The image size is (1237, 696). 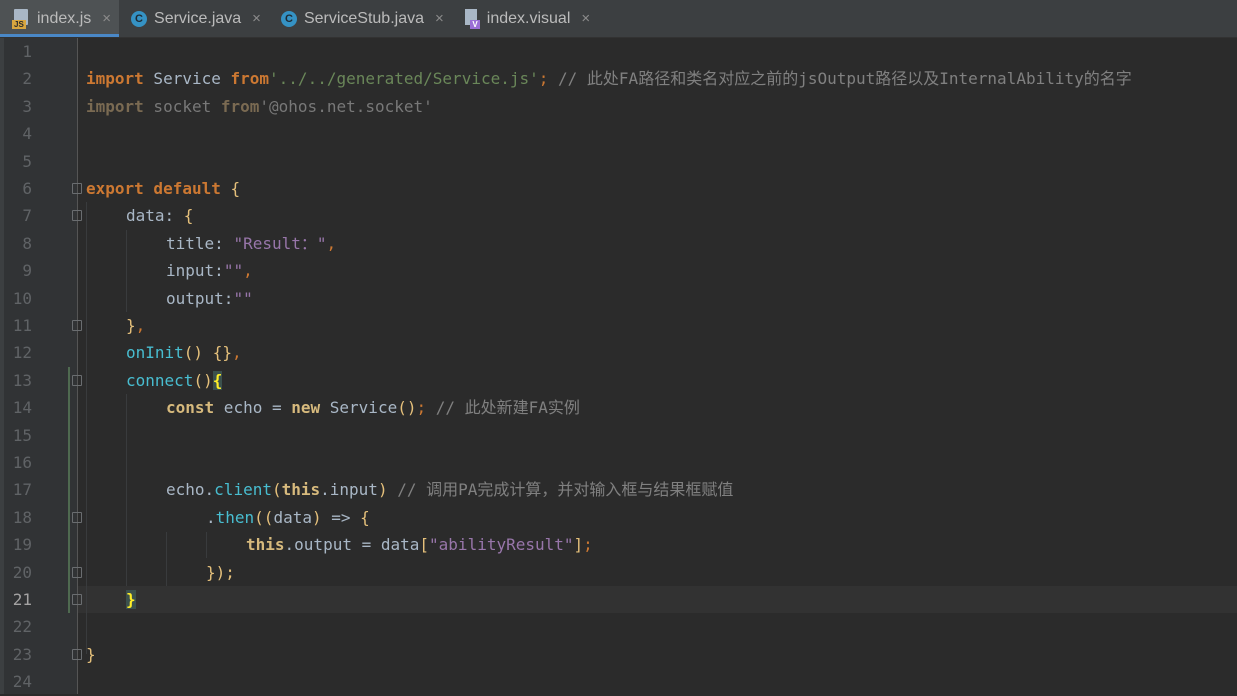 I want to click on code-line: 13 connect(){, so click(x=618, y=380).